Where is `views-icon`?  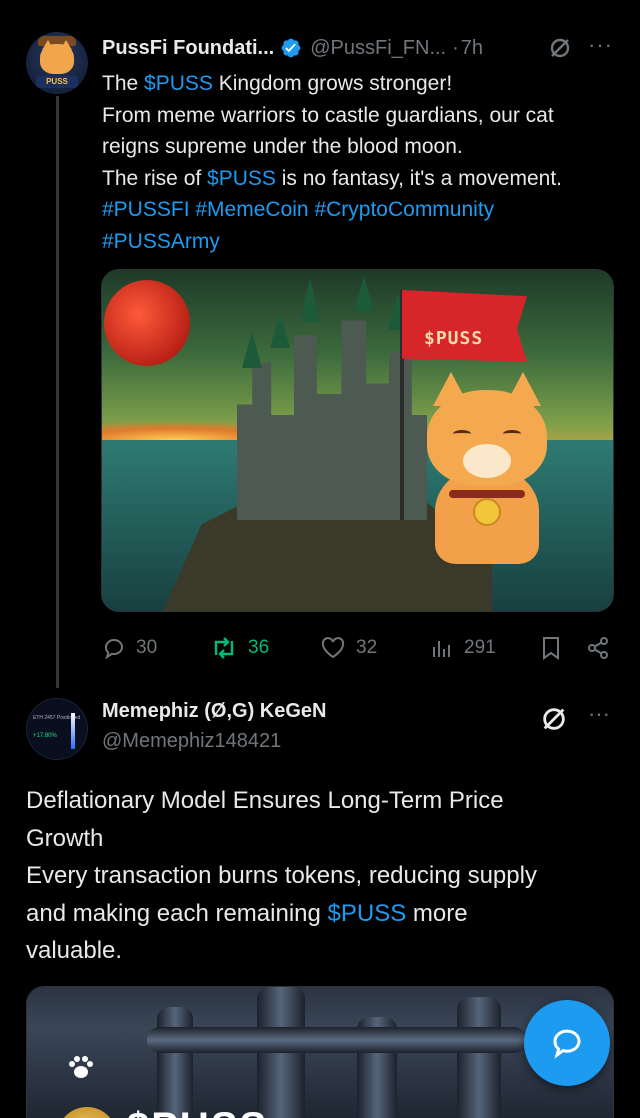 views-icon is located at coordinates (441, 649).